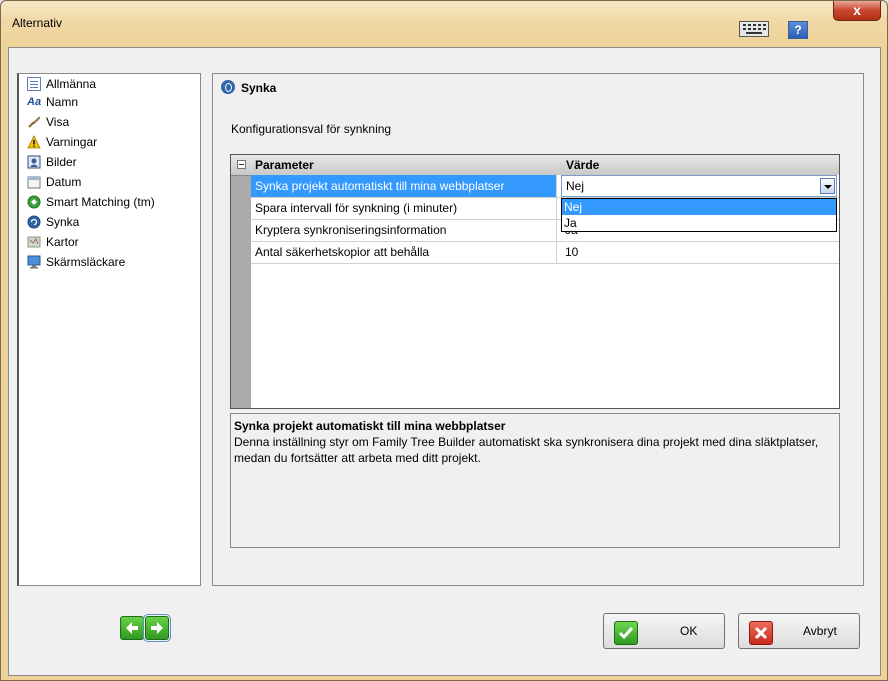 This screenshot has height=681, width=888. I want to click on sidebar-item-namn: Aa Namn, so click(52, 102).